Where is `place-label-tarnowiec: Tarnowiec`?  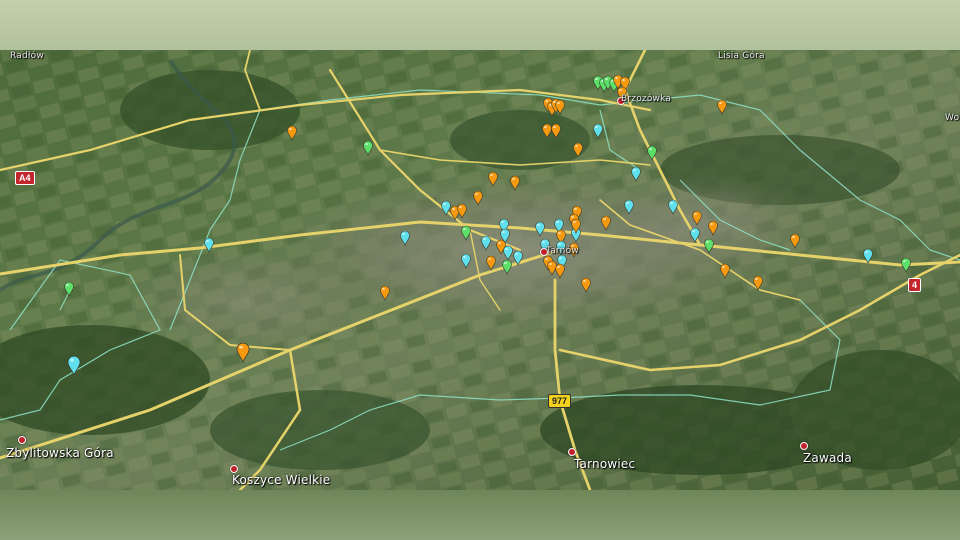
place-label-tarnowiec: Tarnowiec is located at coordinates (604, 464).